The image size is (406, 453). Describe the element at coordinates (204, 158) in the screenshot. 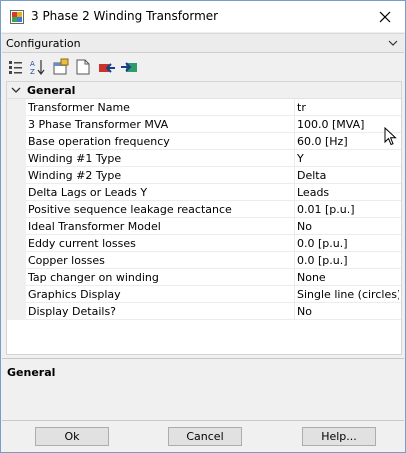

I see `property-row-winding-1-type: Winding #1 Type Y` at that location.